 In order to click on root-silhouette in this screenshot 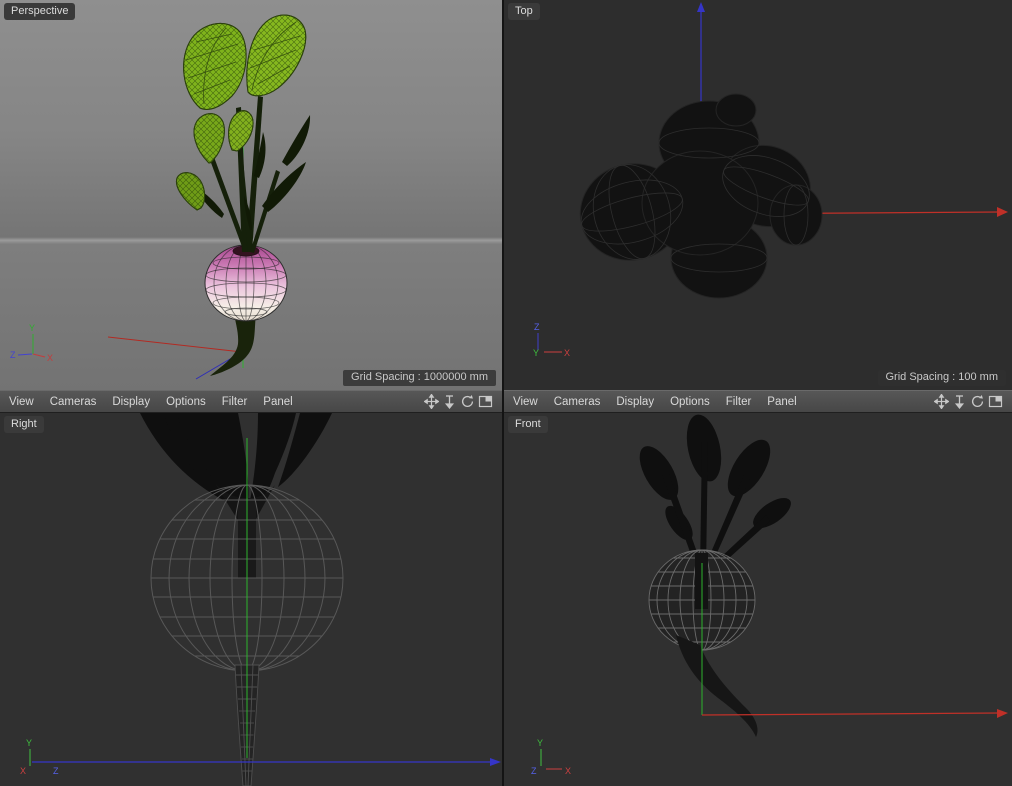, I will do `click(717, 686)`.